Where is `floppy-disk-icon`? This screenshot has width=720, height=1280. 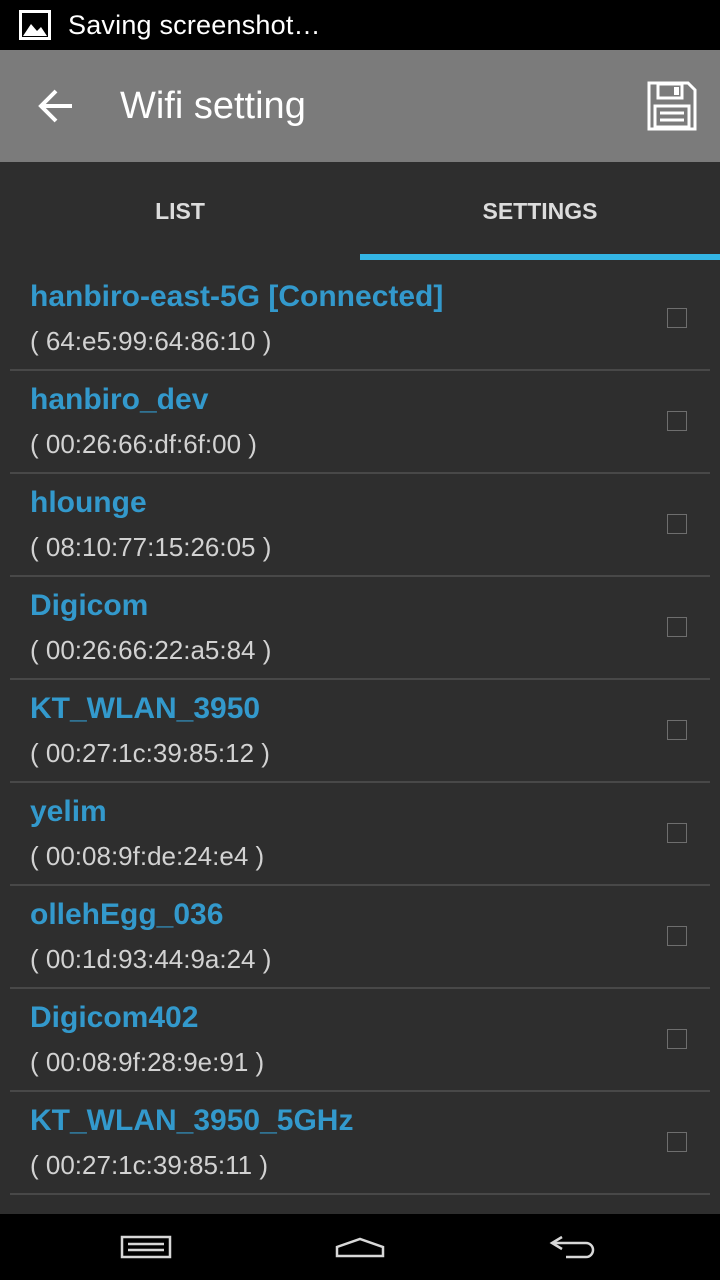
floppy-disk-icon is located at coordinates (672, 106).